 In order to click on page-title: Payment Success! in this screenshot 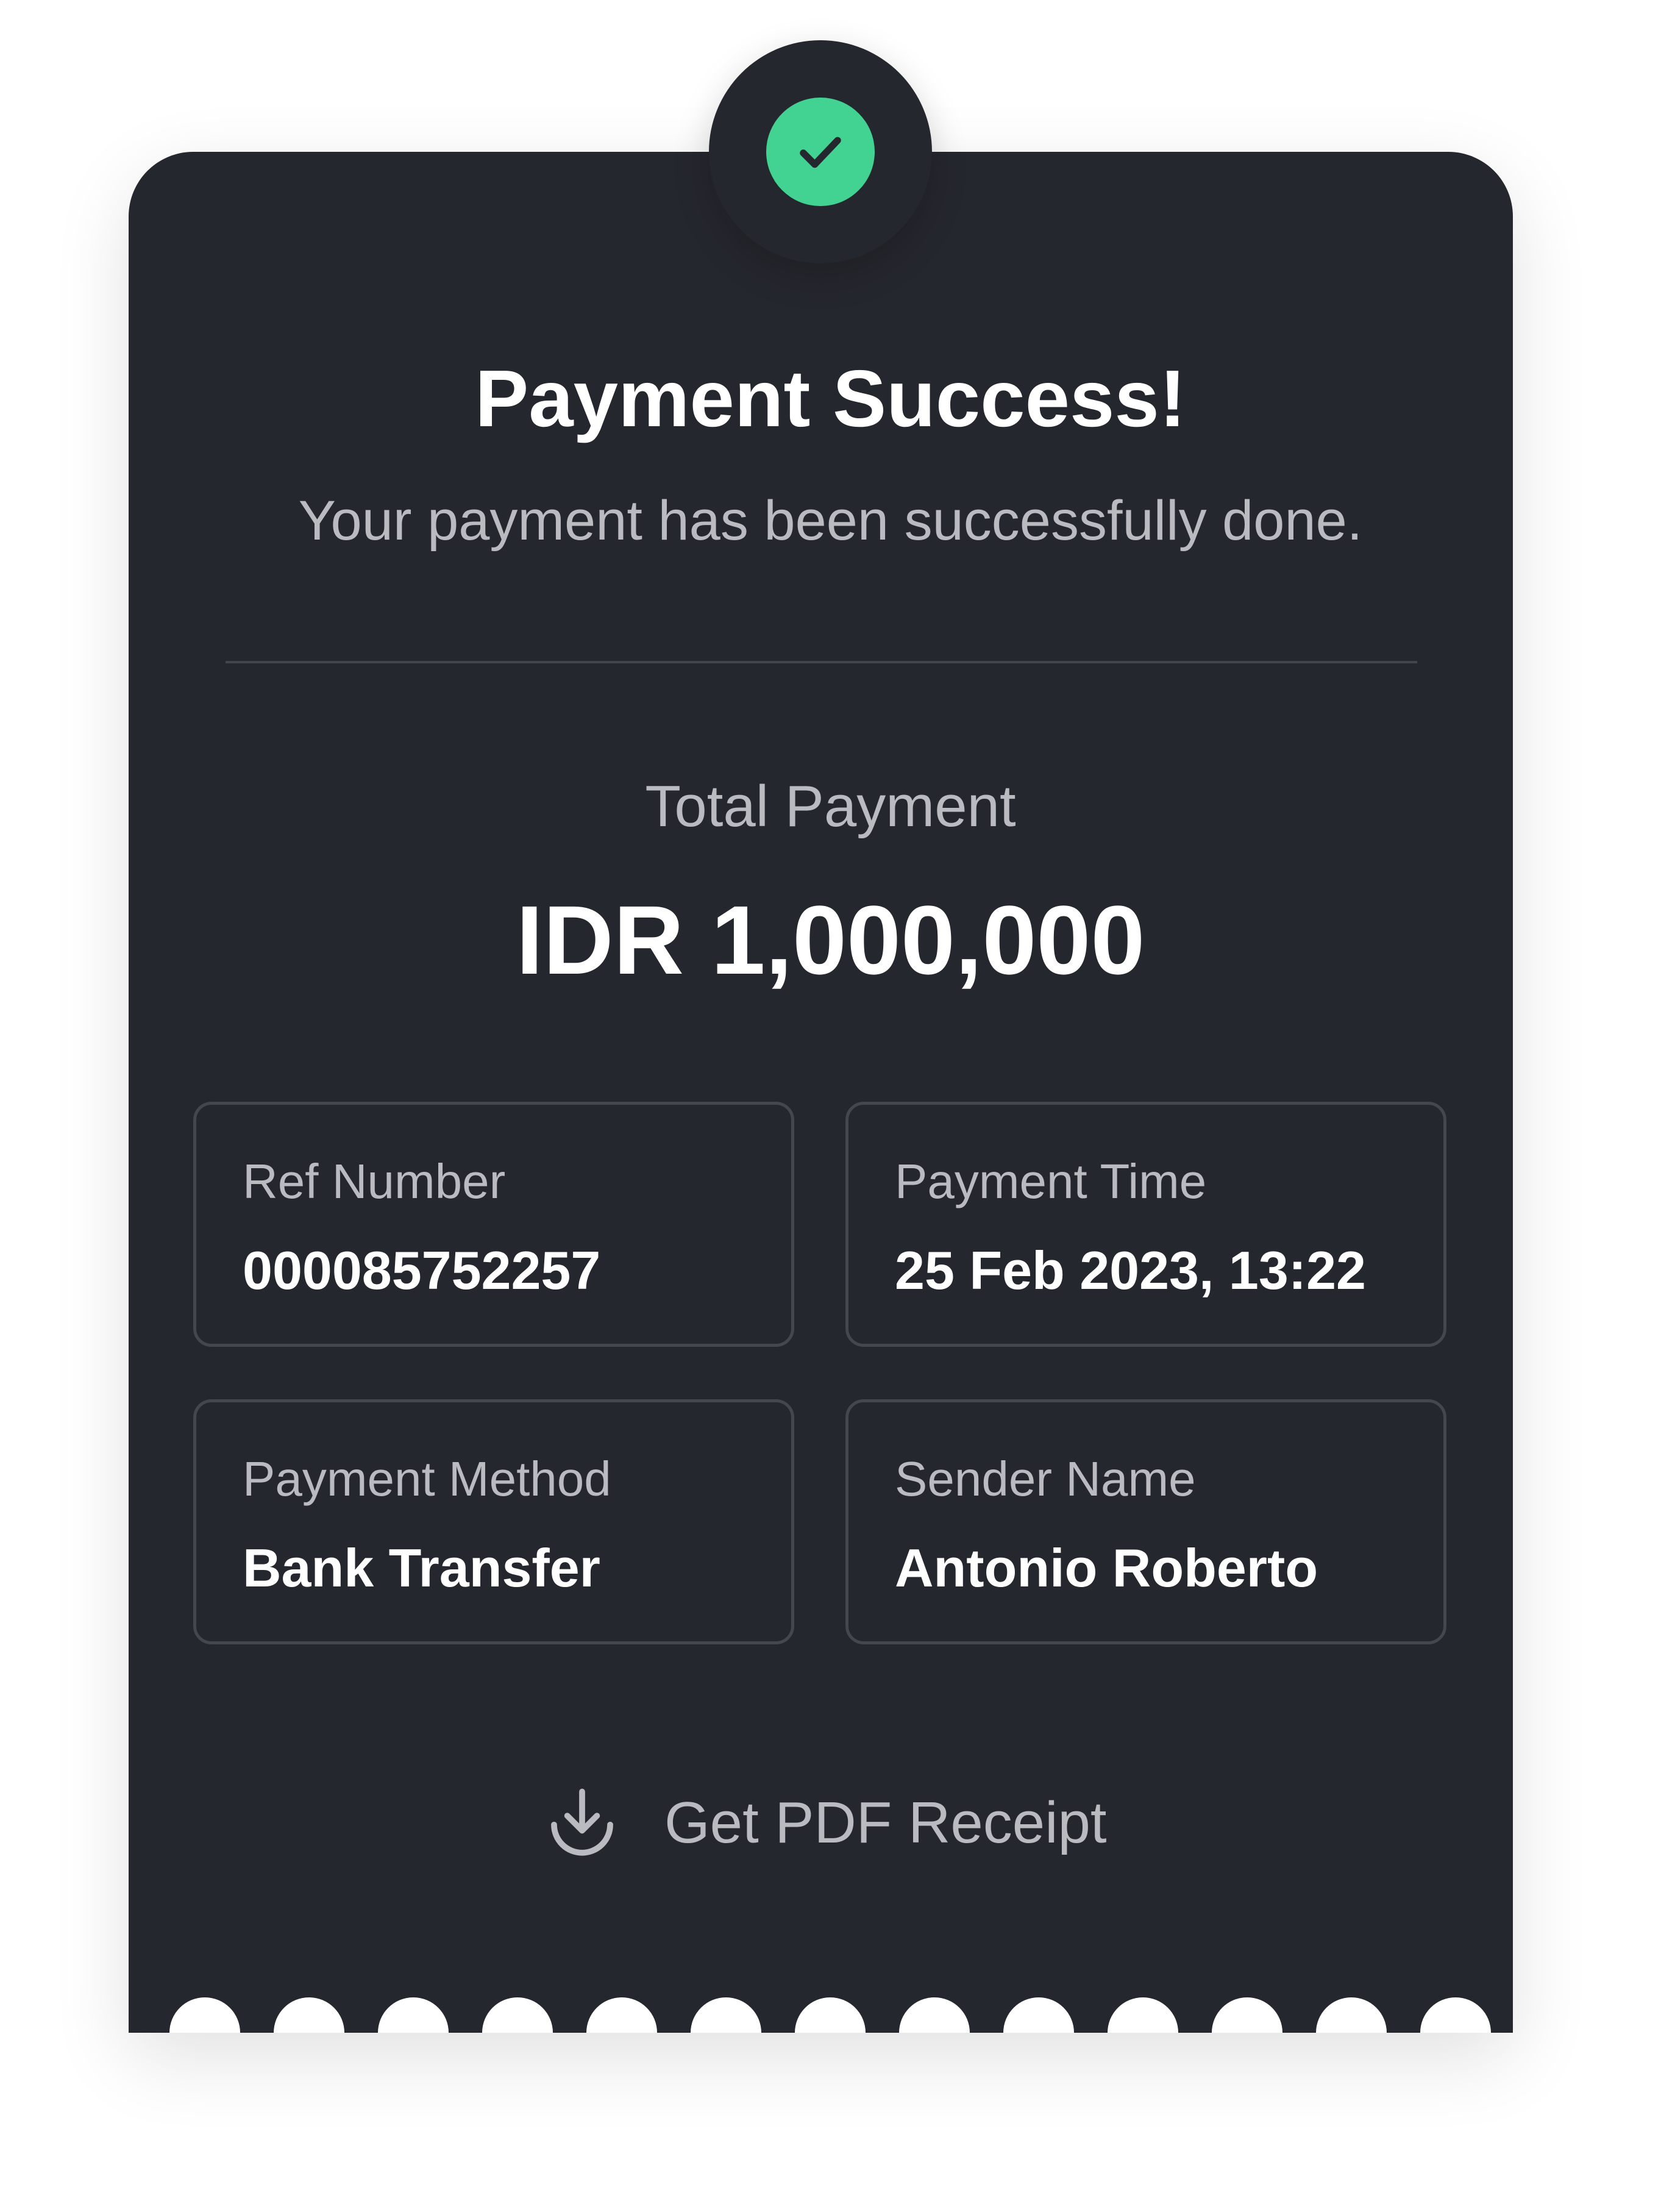, I will do `click(830, 399)`.